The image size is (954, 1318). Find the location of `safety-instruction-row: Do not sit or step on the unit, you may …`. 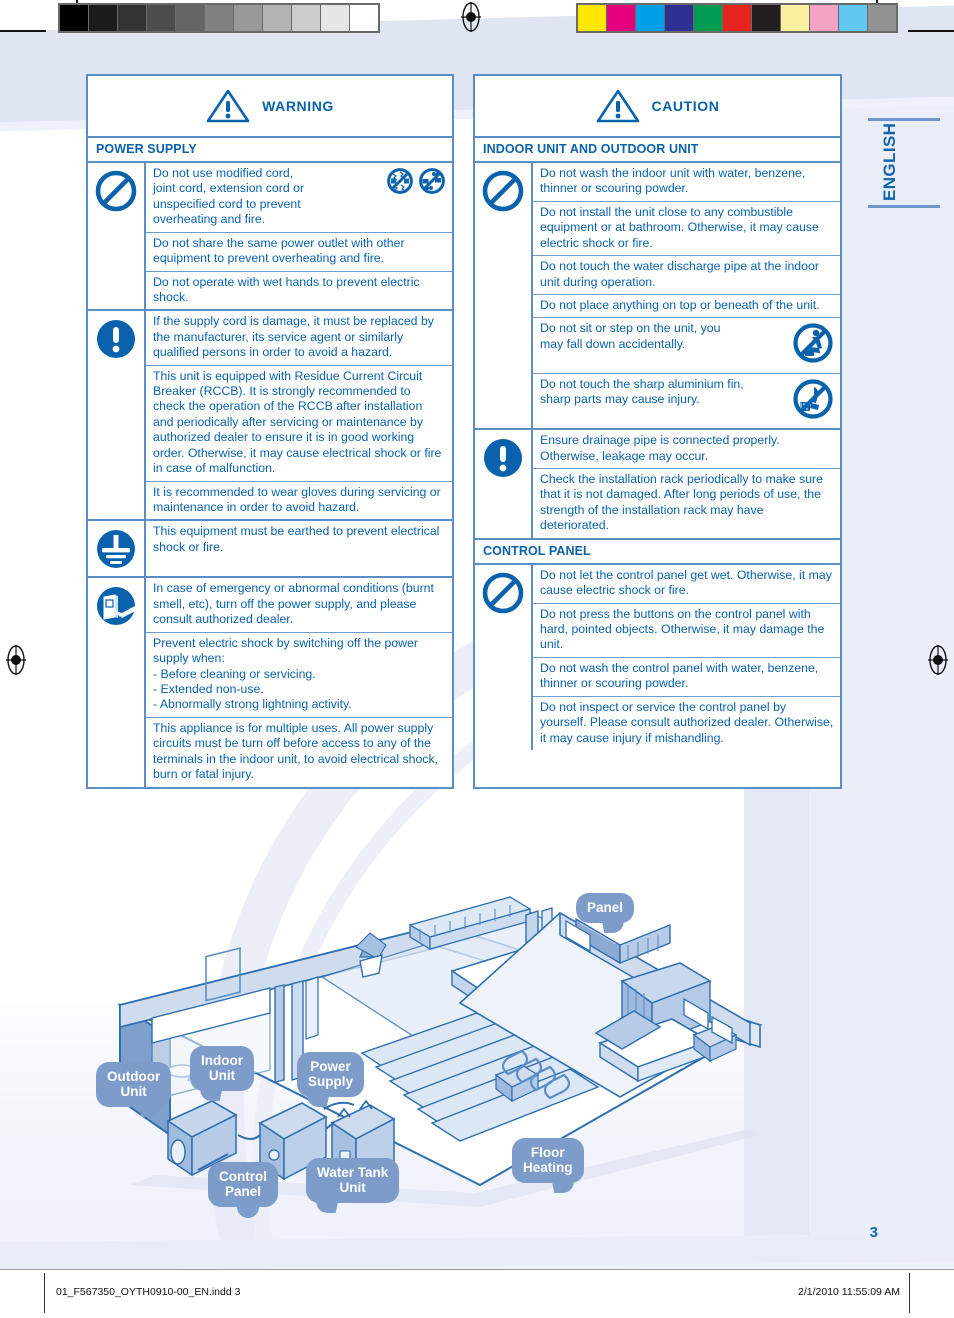

safety-instruction-row: Do not sit or step on the unit, you may … is located at coordinates (686, 346).